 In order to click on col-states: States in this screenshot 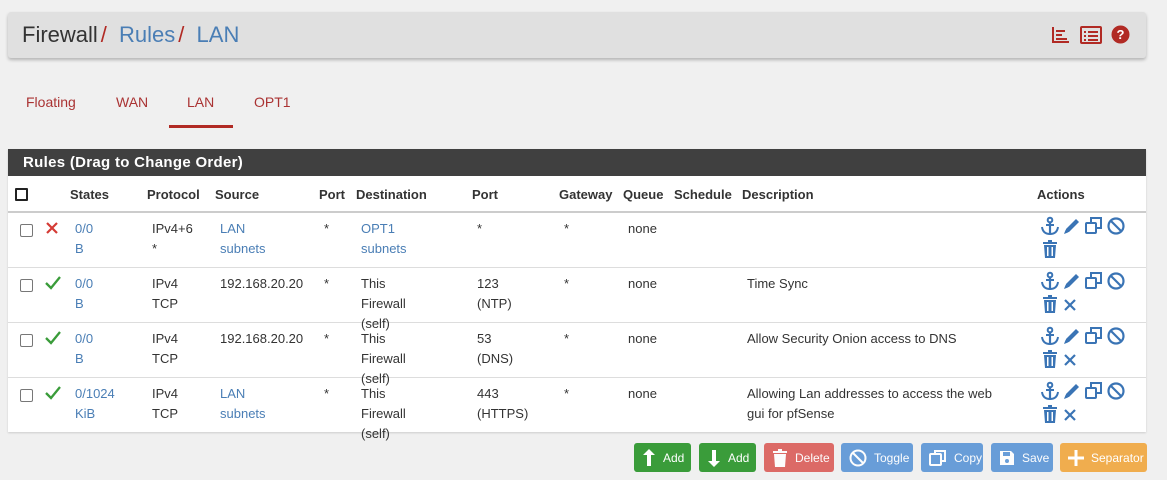, I will do `click(89, 194)`.